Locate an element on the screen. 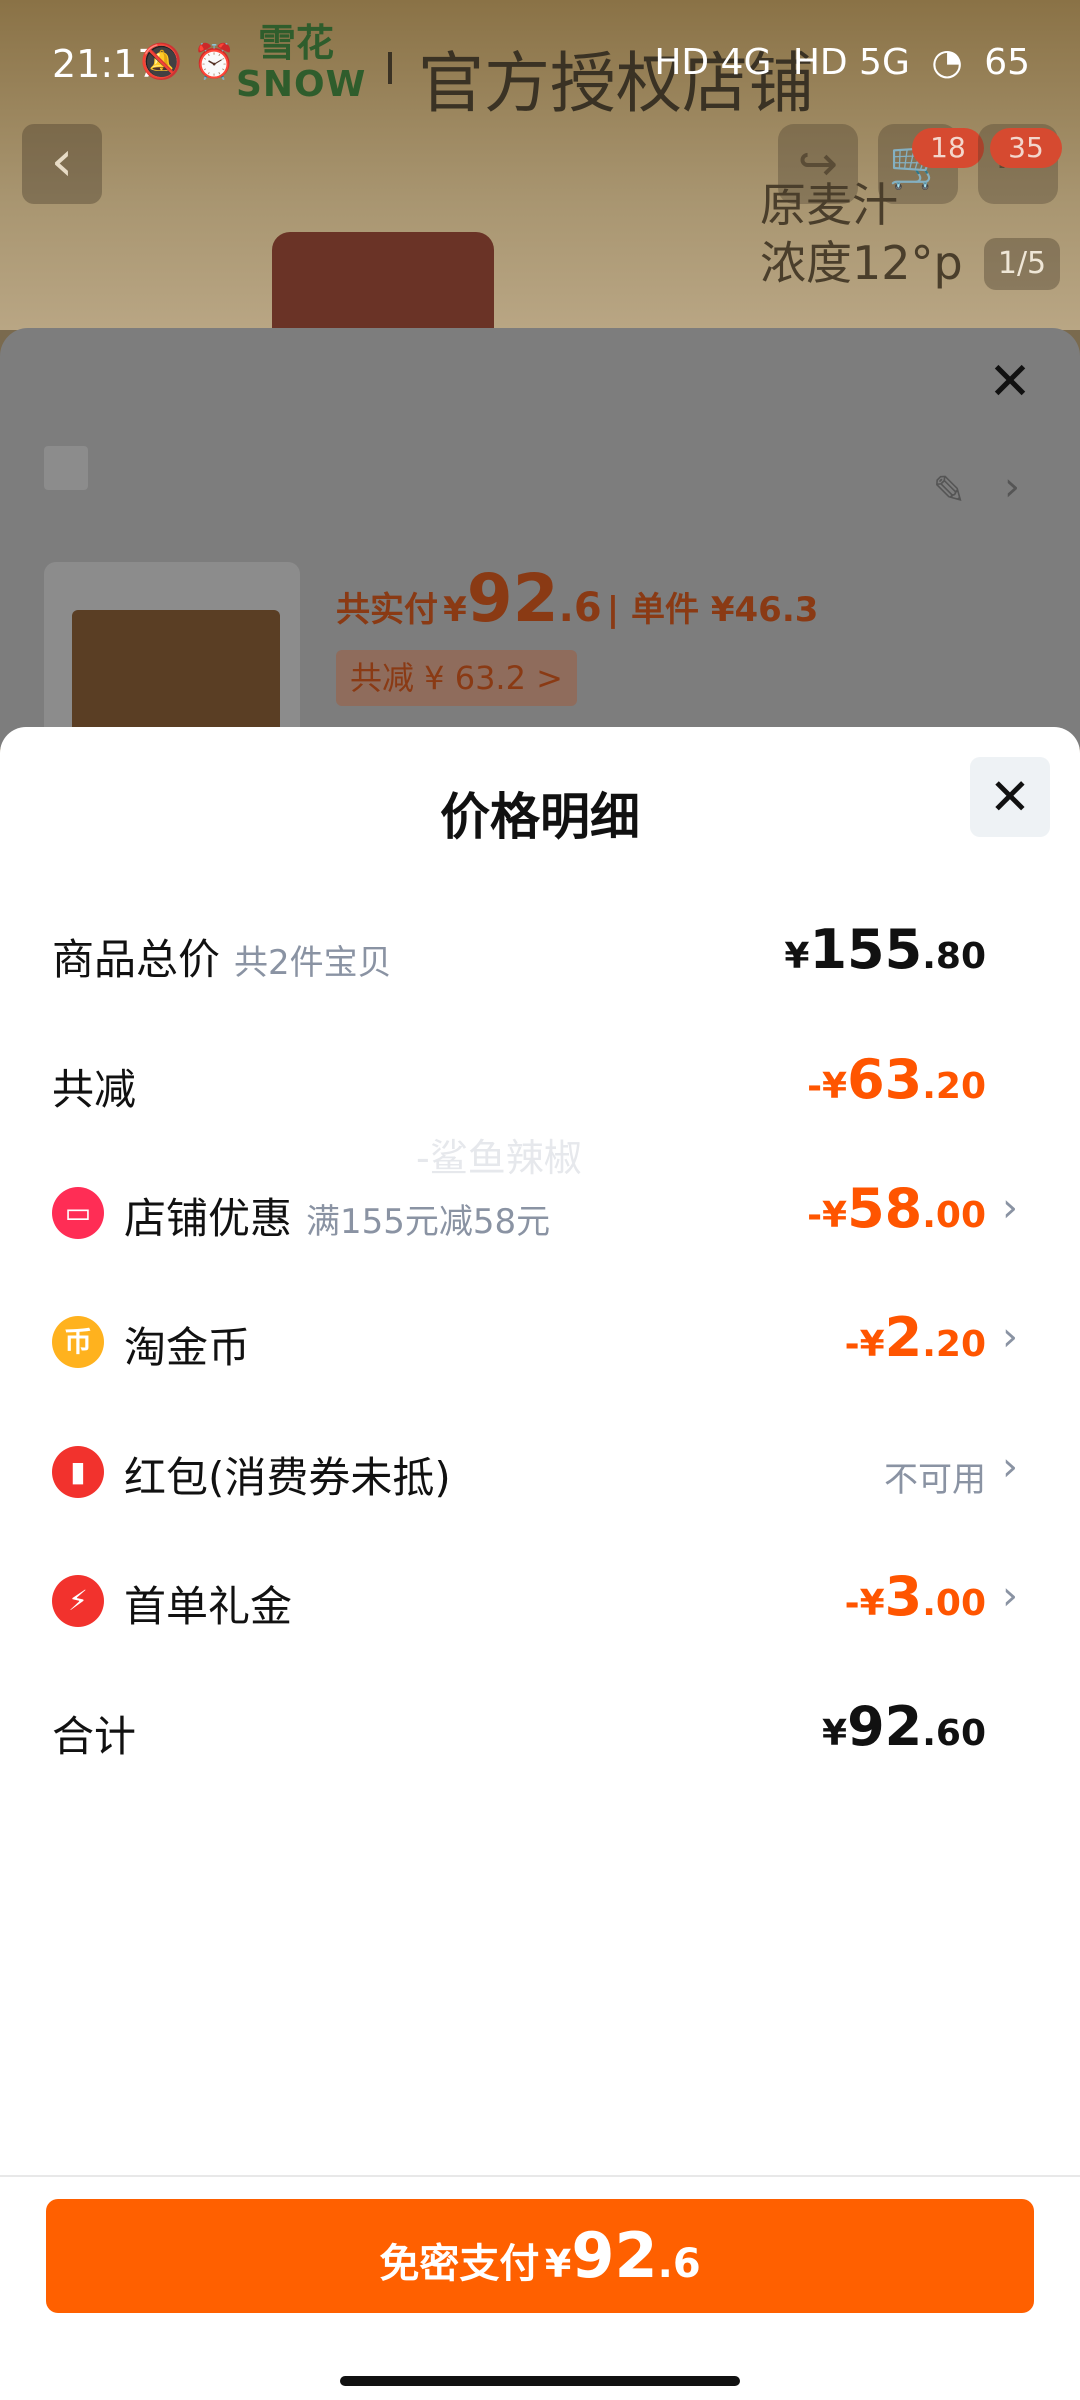 This screenshot has height=2400, width=1080. chevron-left-icon: ‹ is located at coordinates (62, 161).